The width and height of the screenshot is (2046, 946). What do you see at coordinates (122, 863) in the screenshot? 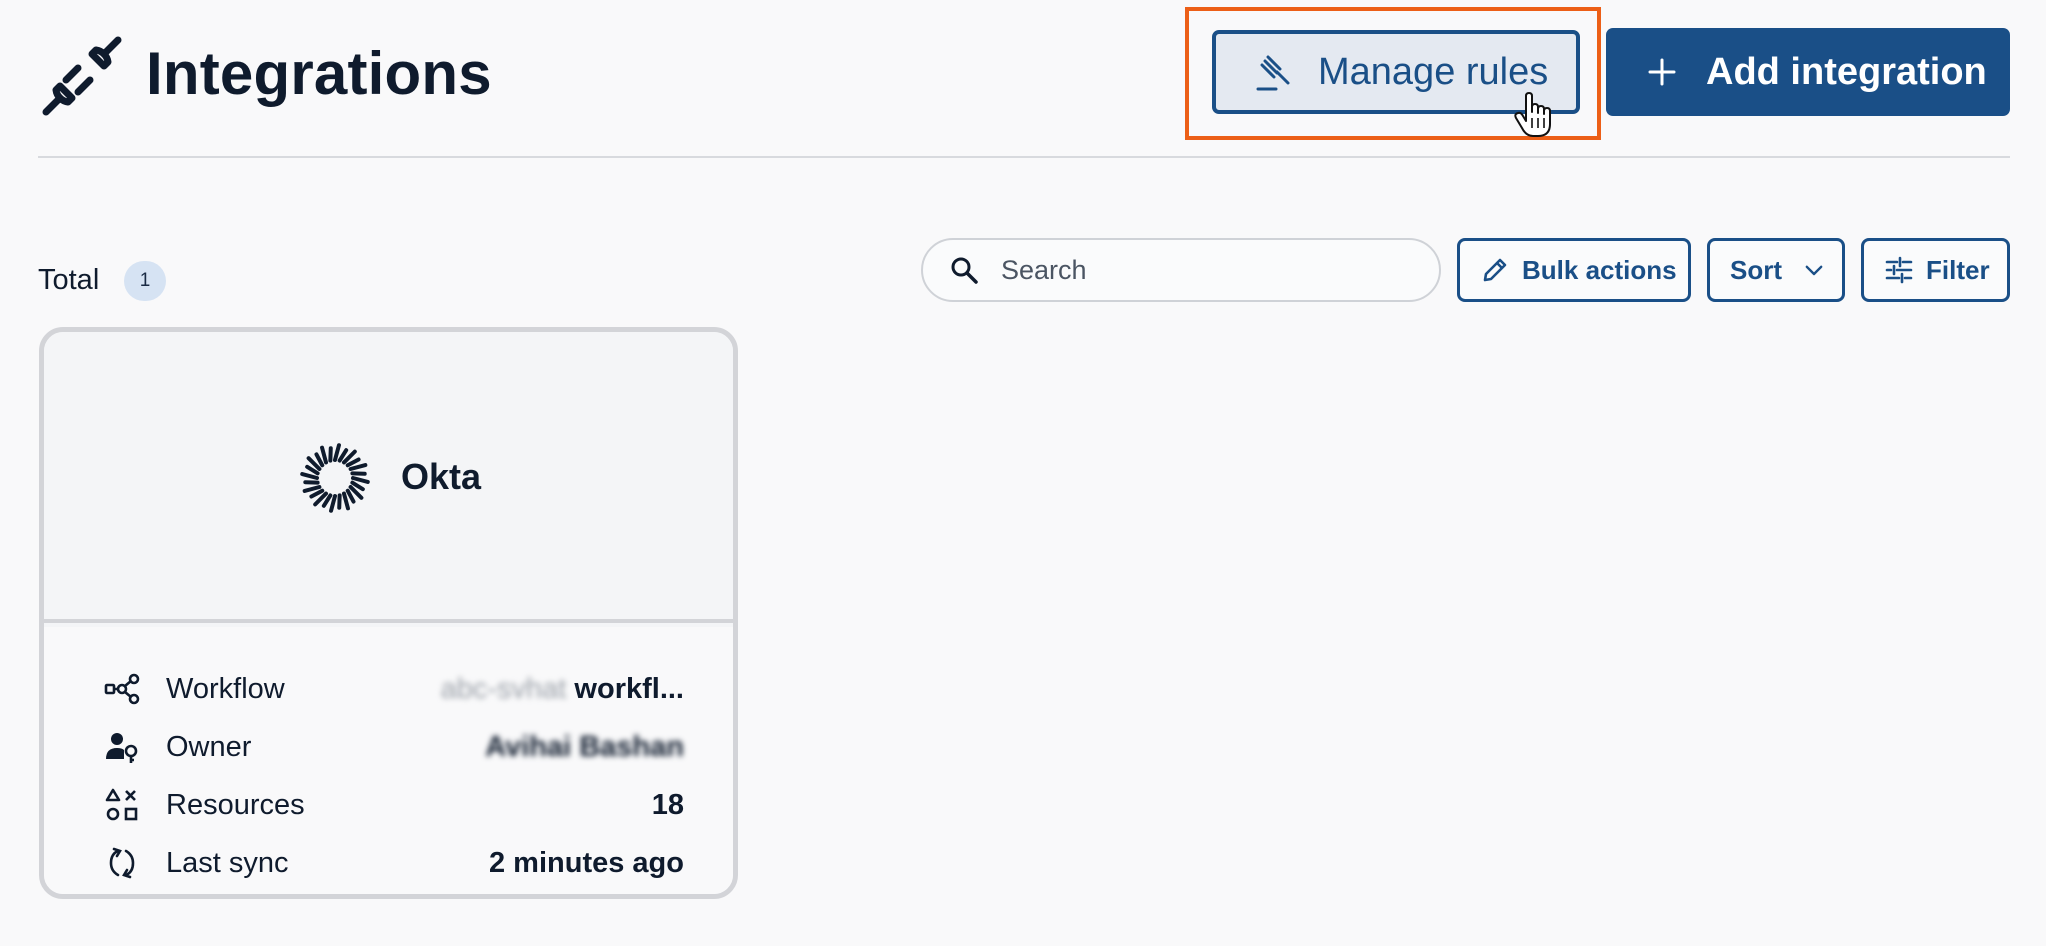
I see `sync-icon` at bounding box center [122, 863].